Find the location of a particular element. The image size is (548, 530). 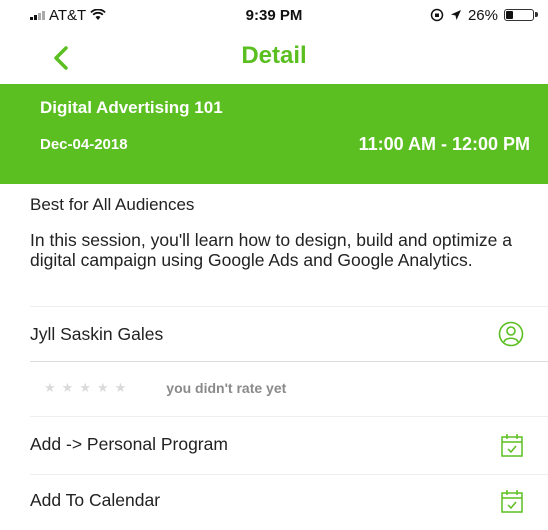

wifi-icon is located at coordinates (98, 14).